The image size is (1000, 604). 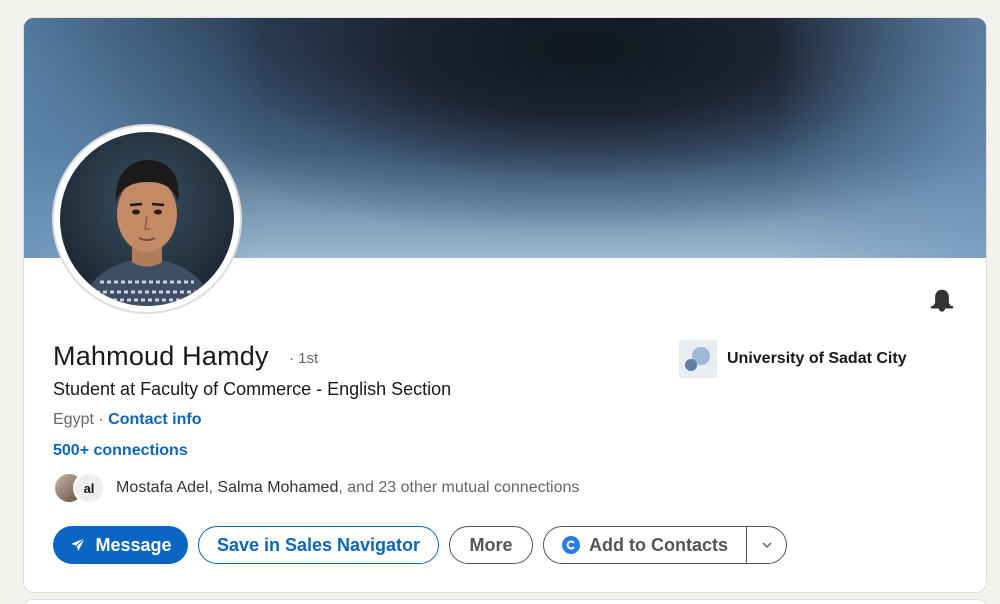 What do you see at coordinates (304, 358) in the screenshot?
I see `connection-degree: · 1st` at bounding box center [304, 358].